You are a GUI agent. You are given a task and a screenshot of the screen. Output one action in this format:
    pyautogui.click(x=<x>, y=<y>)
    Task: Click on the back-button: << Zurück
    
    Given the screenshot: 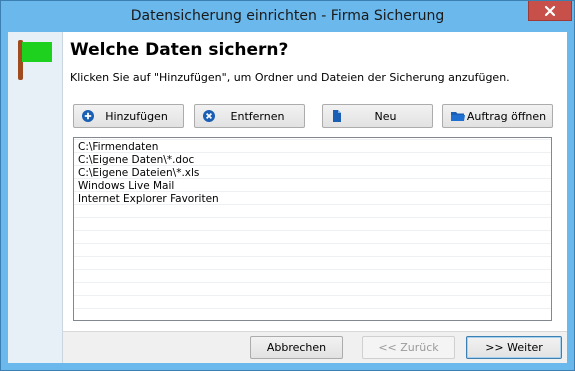 What is the action you would take?
    pyautogui.click(x=408, y=347)
    